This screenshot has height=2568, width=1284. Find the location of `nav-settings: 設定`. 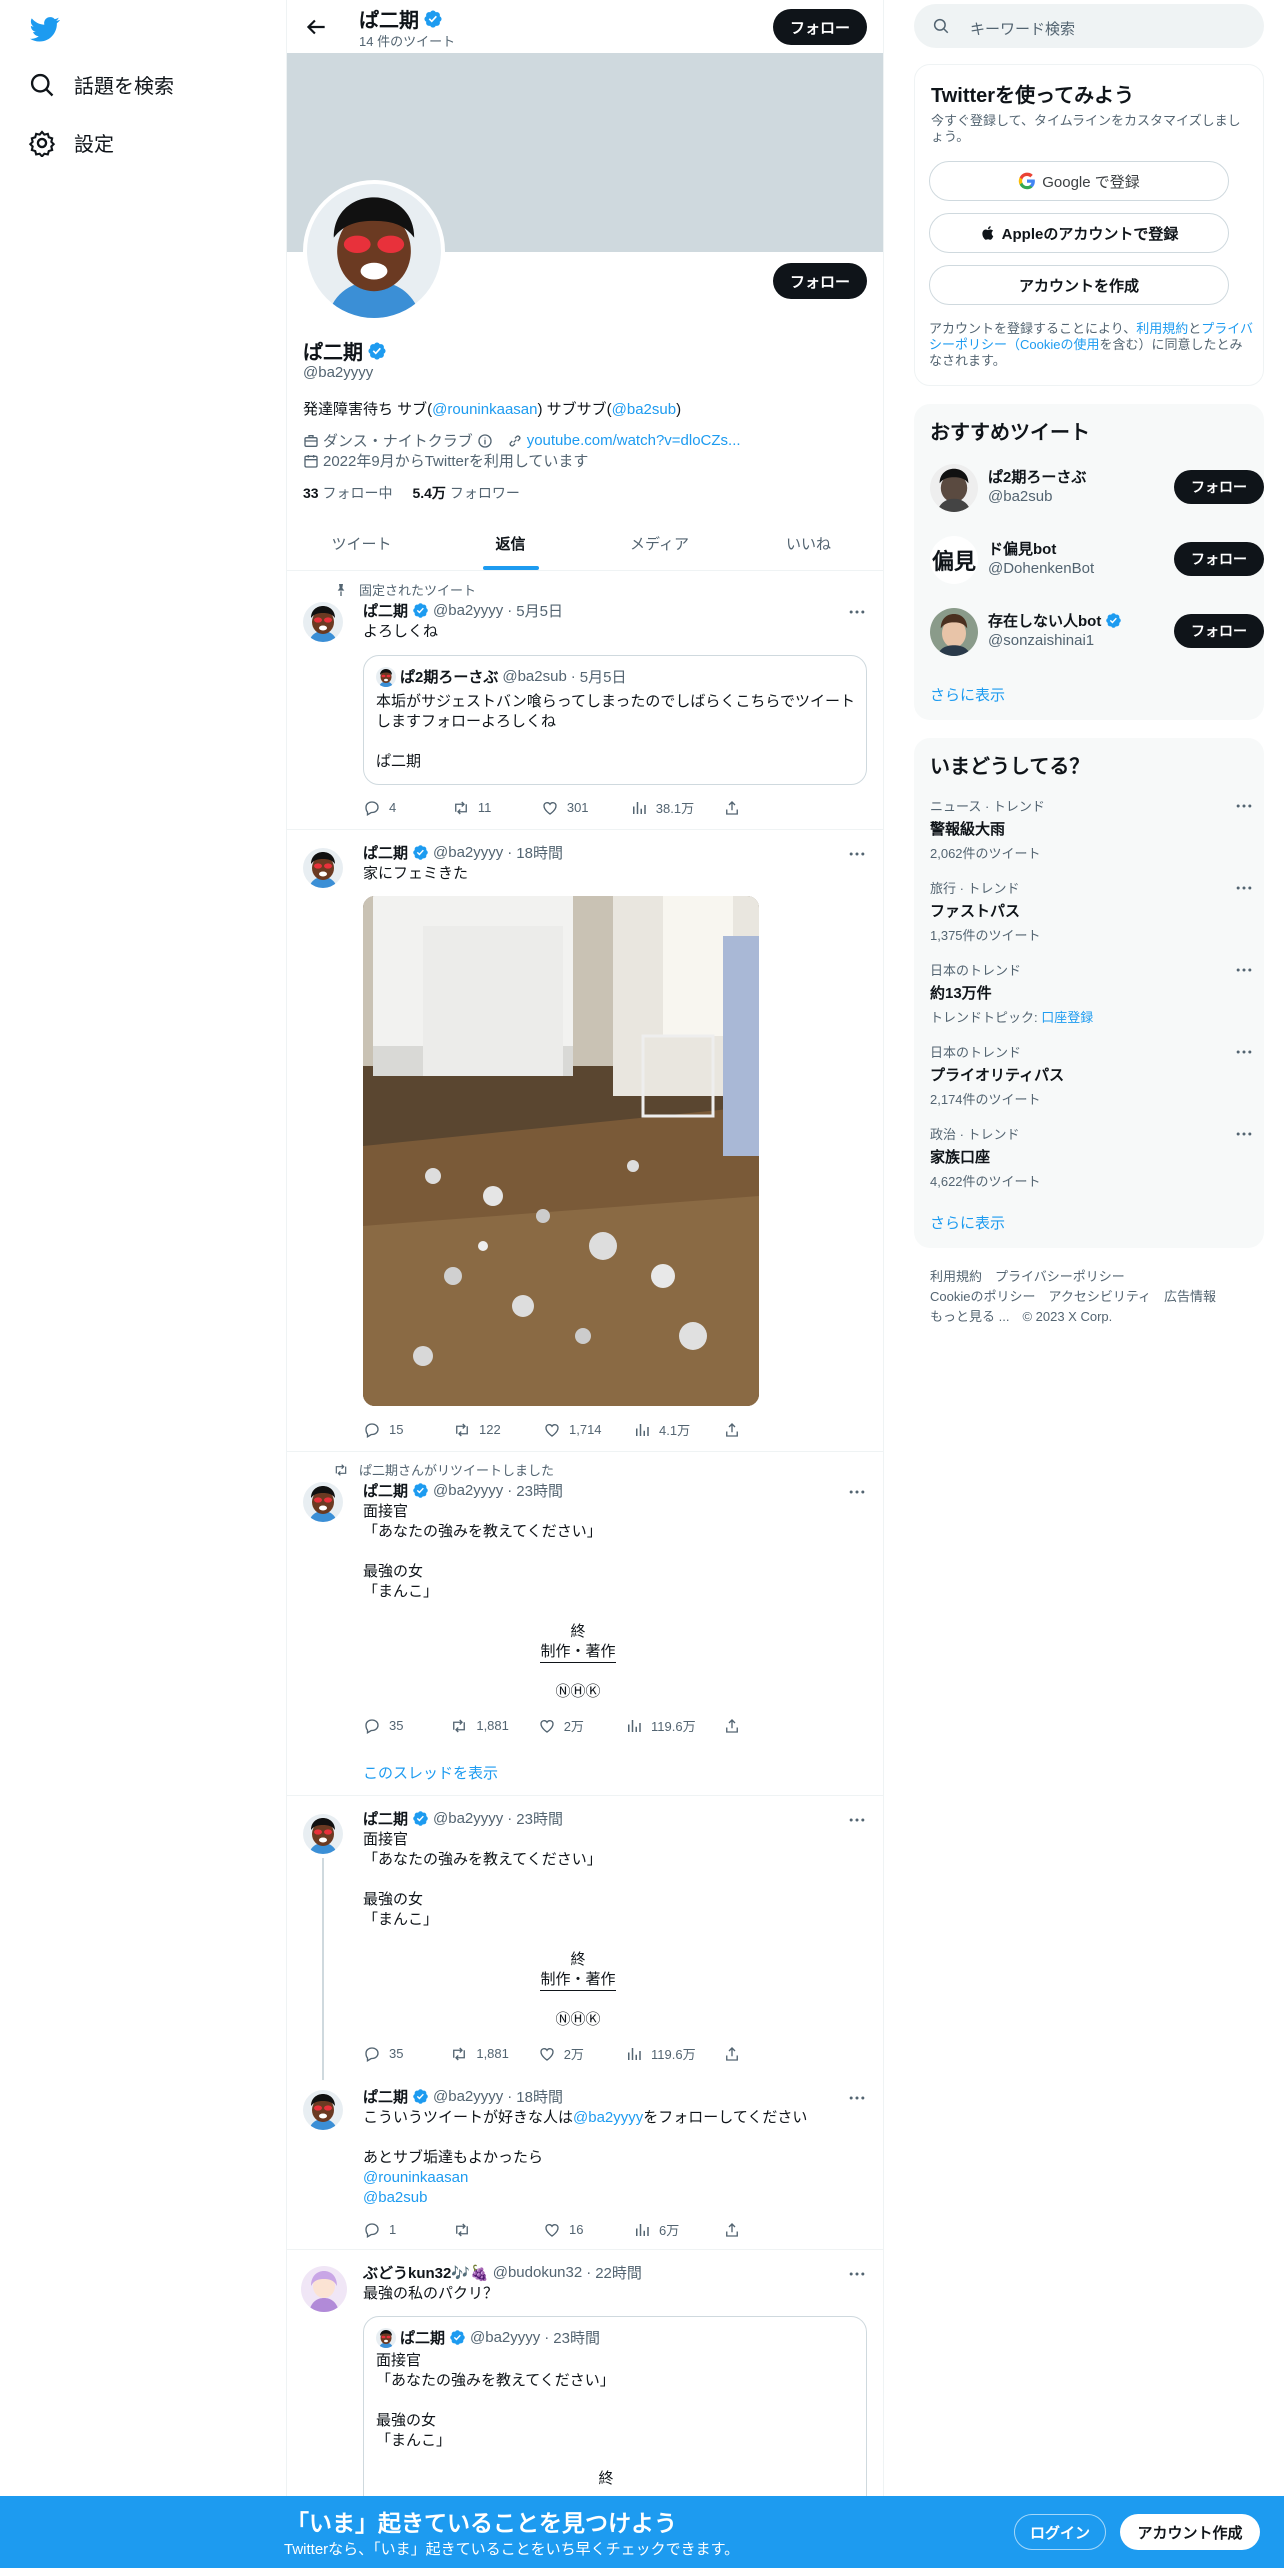

nav-settings: 設定 is located at coordinates (71, 142).